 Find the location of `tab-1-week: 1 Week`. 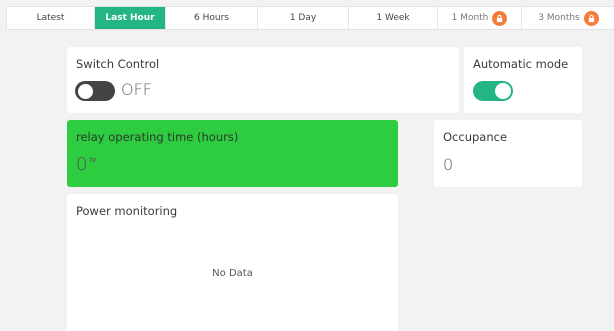

tab-1-week: 1 Week is located at coordinates (393, 18).